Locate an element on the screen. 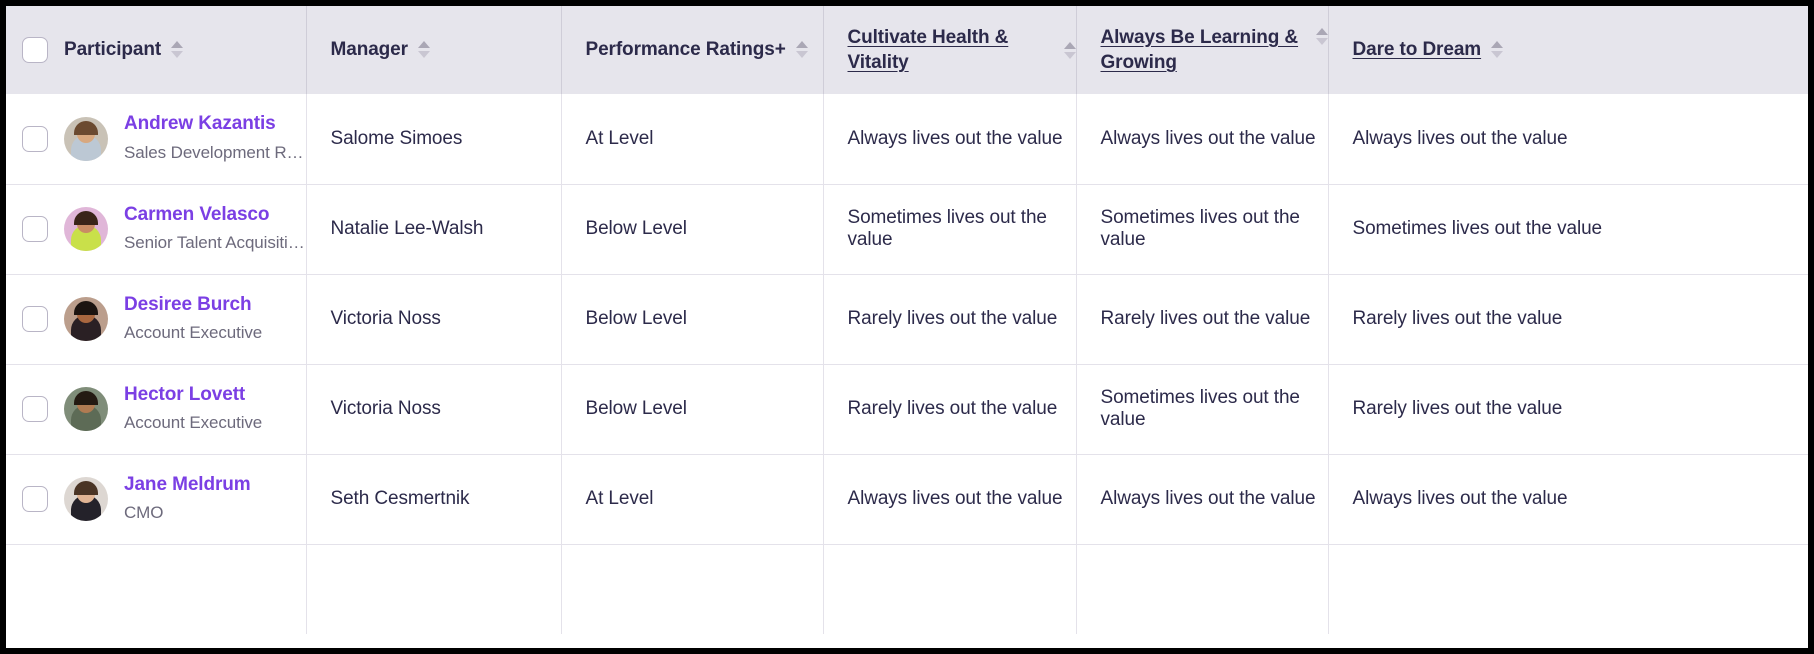 The width and height of the screenshot is (1814, 654). column-header-always-be-learning-growing: Always Be Learning & Growing is located at coordinates (1202, 50).